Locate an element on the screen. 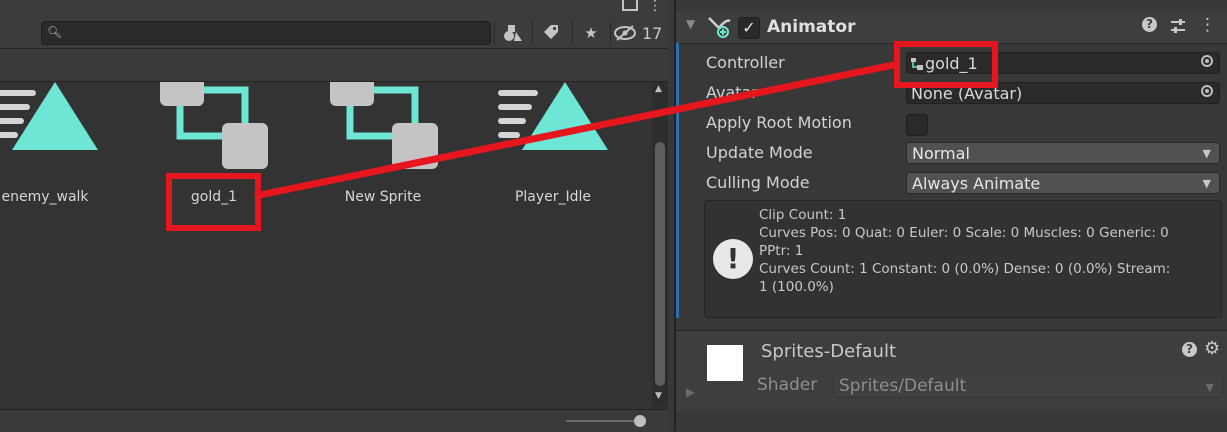 The width and height of the screenshot is (1227, 432). preset-sliders-icon is located at coordinates (1178, 26).